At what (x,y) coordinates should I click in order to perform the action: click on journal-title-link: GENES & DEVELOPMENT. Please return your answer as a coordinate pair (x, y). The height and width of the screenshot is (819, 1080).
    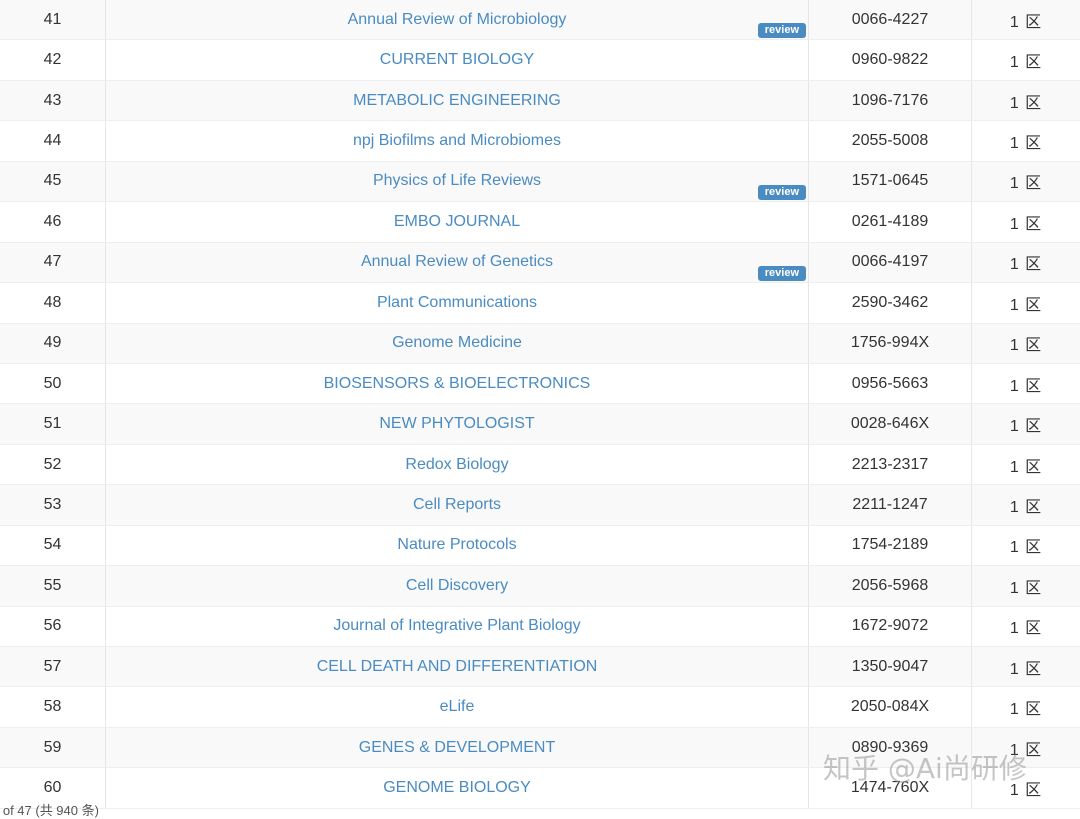
    Looking at the image, I should click on (457, 747).